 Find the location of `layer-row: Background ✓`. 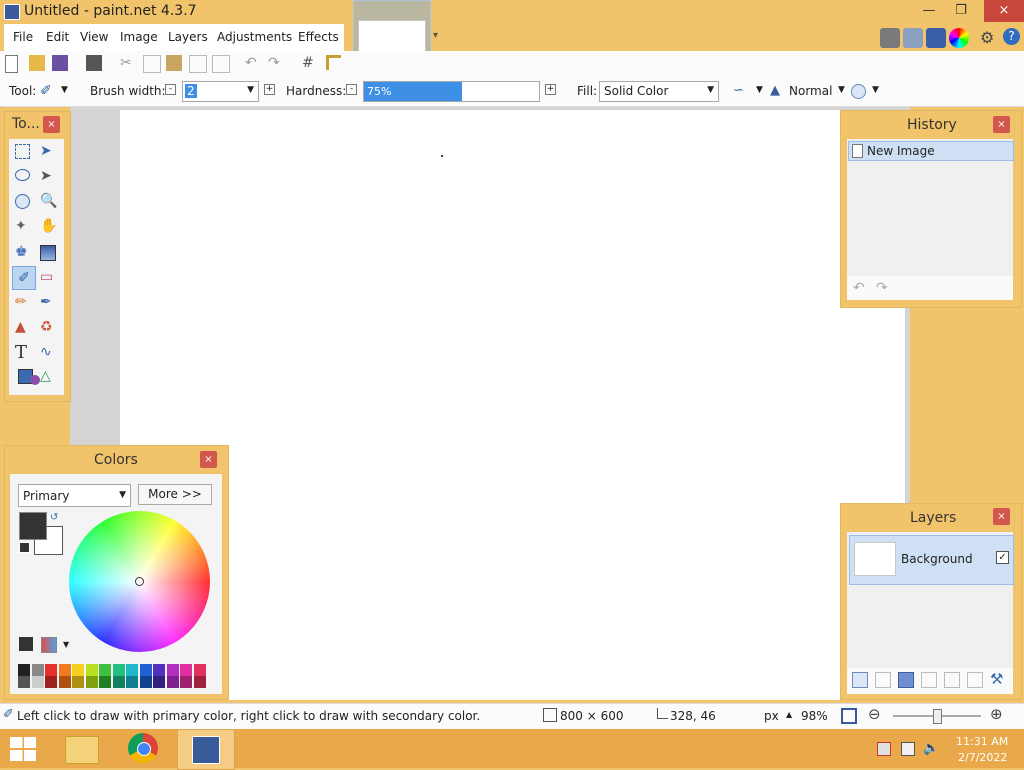

layer-row: Background ✓ is located at coordinates (931, 560).